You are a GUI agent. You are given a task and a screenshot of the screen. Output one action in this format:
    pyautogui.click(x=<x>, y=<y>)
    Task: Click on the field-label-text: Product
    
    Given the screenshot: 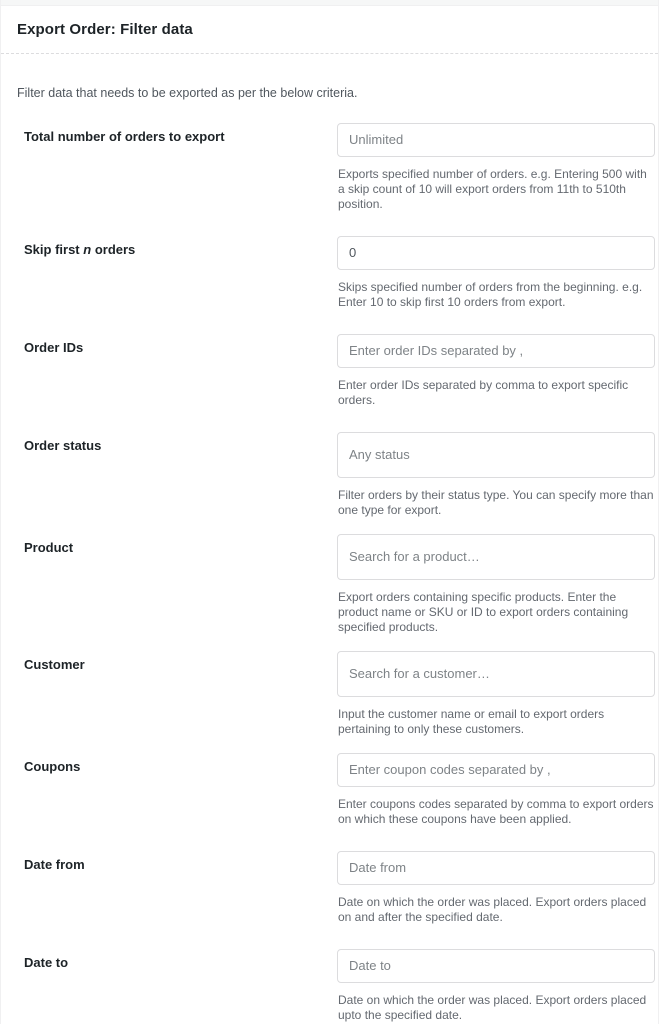 What is the action you would take?
    pyautogui.click(x=49, y=547)
    